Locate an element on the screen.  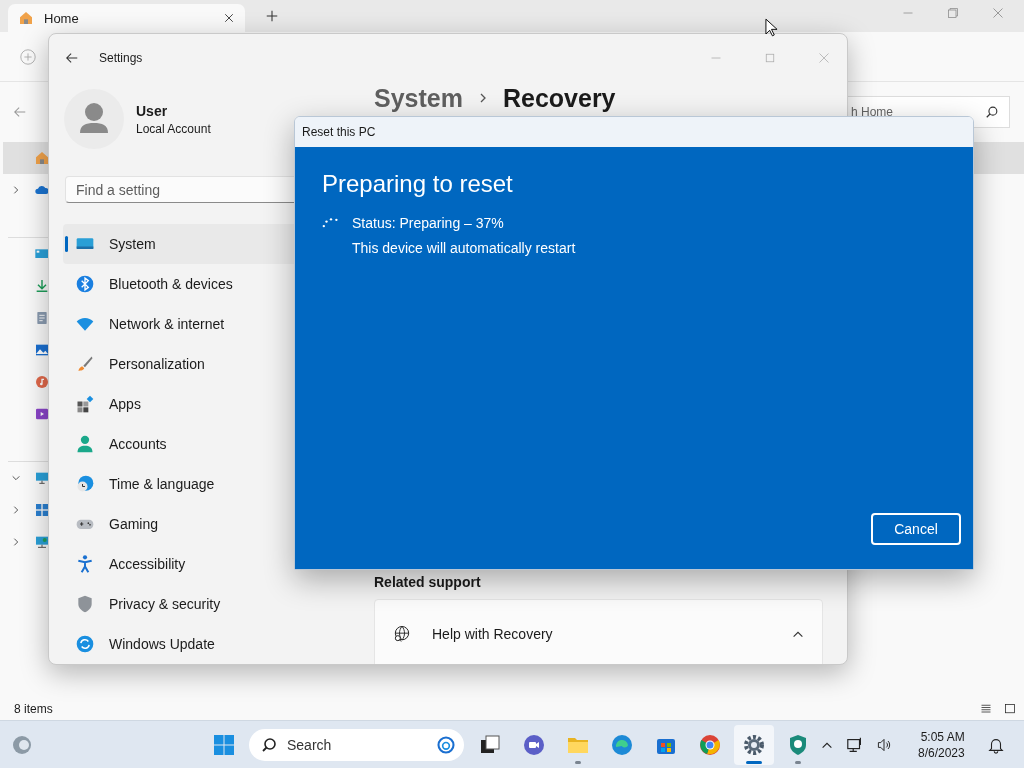
status-text: Status: Preparing – 37% is located at coordinates (428, 223).